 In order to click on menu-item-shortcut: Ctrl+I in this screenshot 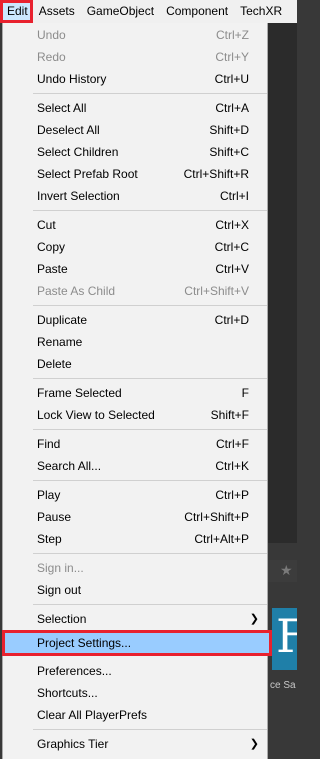, I will do `click(234, 196)`.